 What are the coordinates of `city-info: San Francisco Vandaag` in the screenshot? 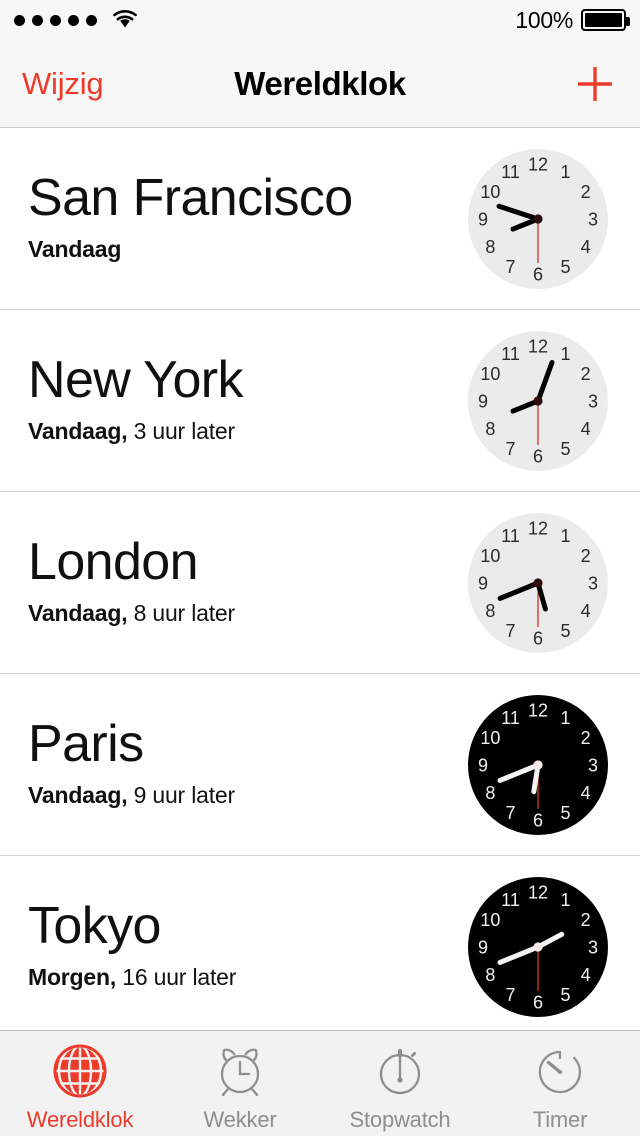 It's located at (246, 218).